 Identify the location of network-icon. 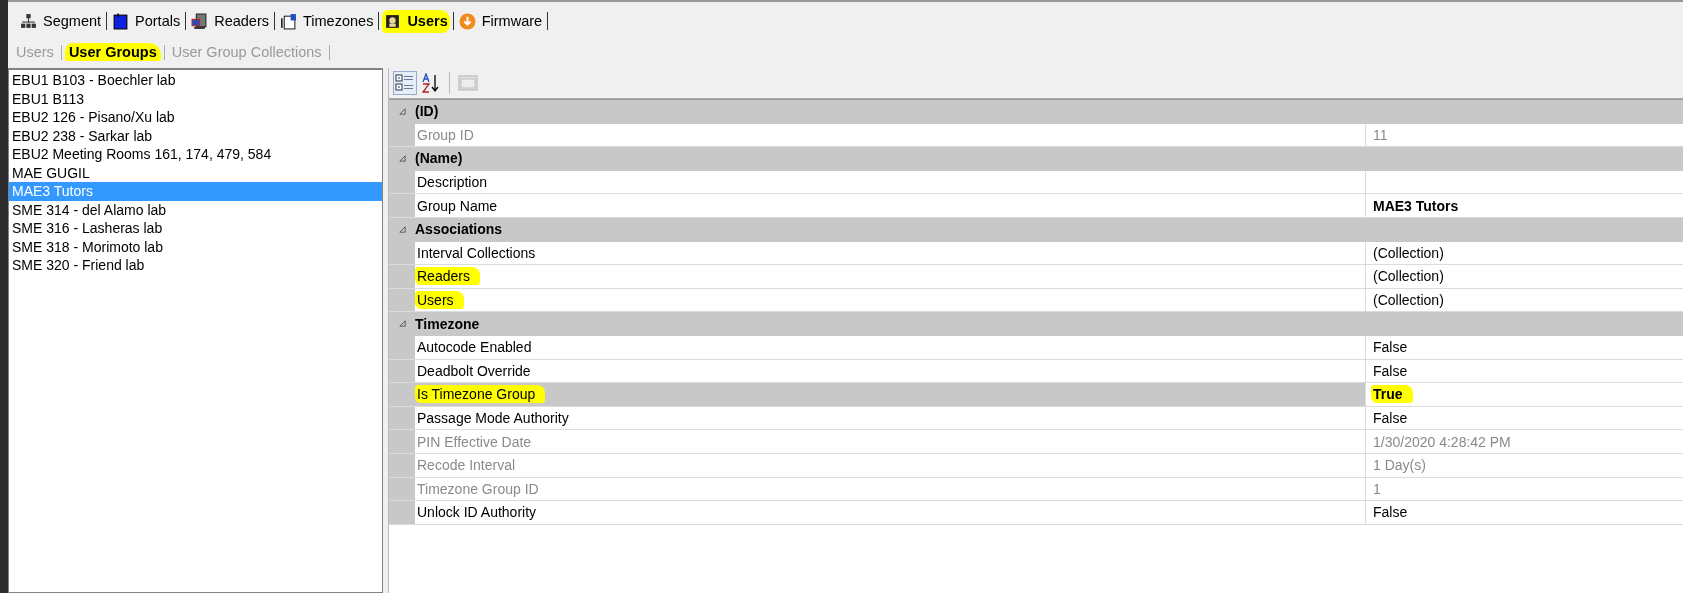
(28, 21).